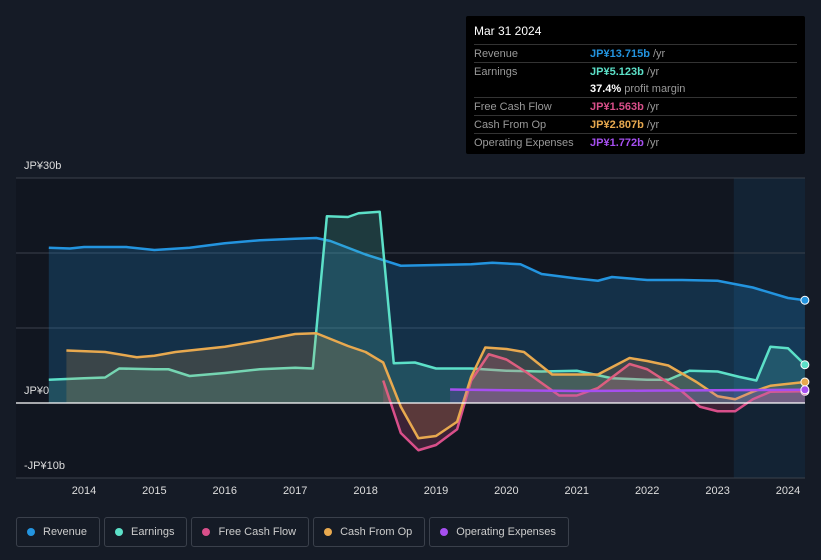  I want to click on tooltip-label: Cash From Op, so click(510, 124).